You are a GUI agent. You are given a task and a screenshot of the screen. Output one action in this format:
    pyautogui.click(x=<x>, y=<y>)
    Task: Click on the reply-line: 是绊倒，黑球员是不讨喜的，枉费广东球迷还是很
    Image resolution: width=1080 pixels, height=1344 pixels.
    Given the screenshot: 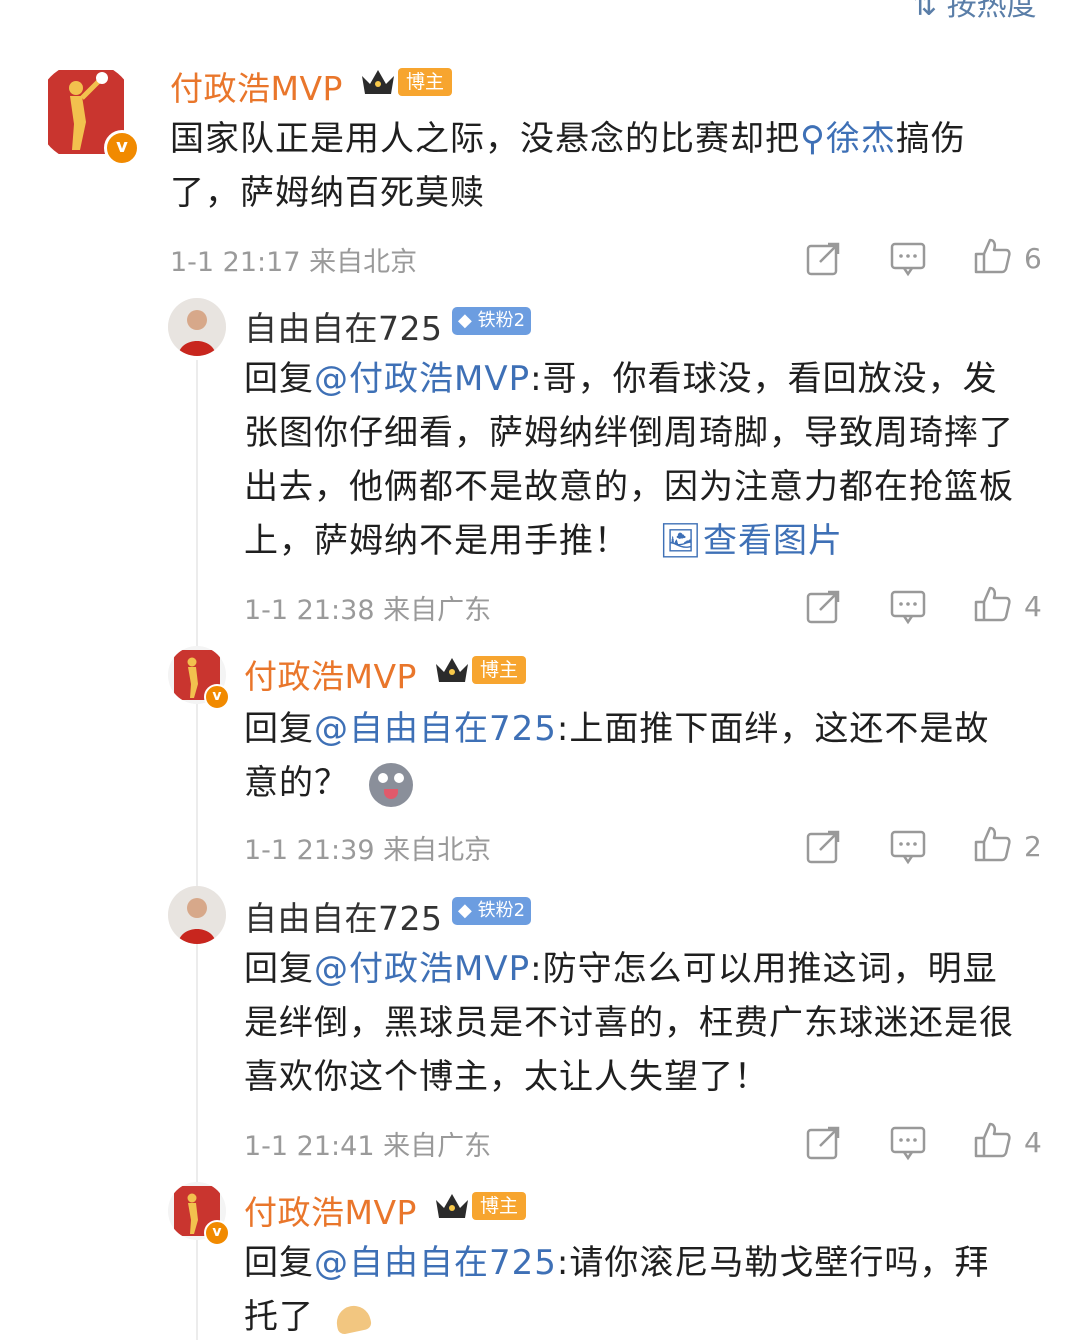 What is the action you would take?
    pyautogui.click(x=629, y=1023)
    